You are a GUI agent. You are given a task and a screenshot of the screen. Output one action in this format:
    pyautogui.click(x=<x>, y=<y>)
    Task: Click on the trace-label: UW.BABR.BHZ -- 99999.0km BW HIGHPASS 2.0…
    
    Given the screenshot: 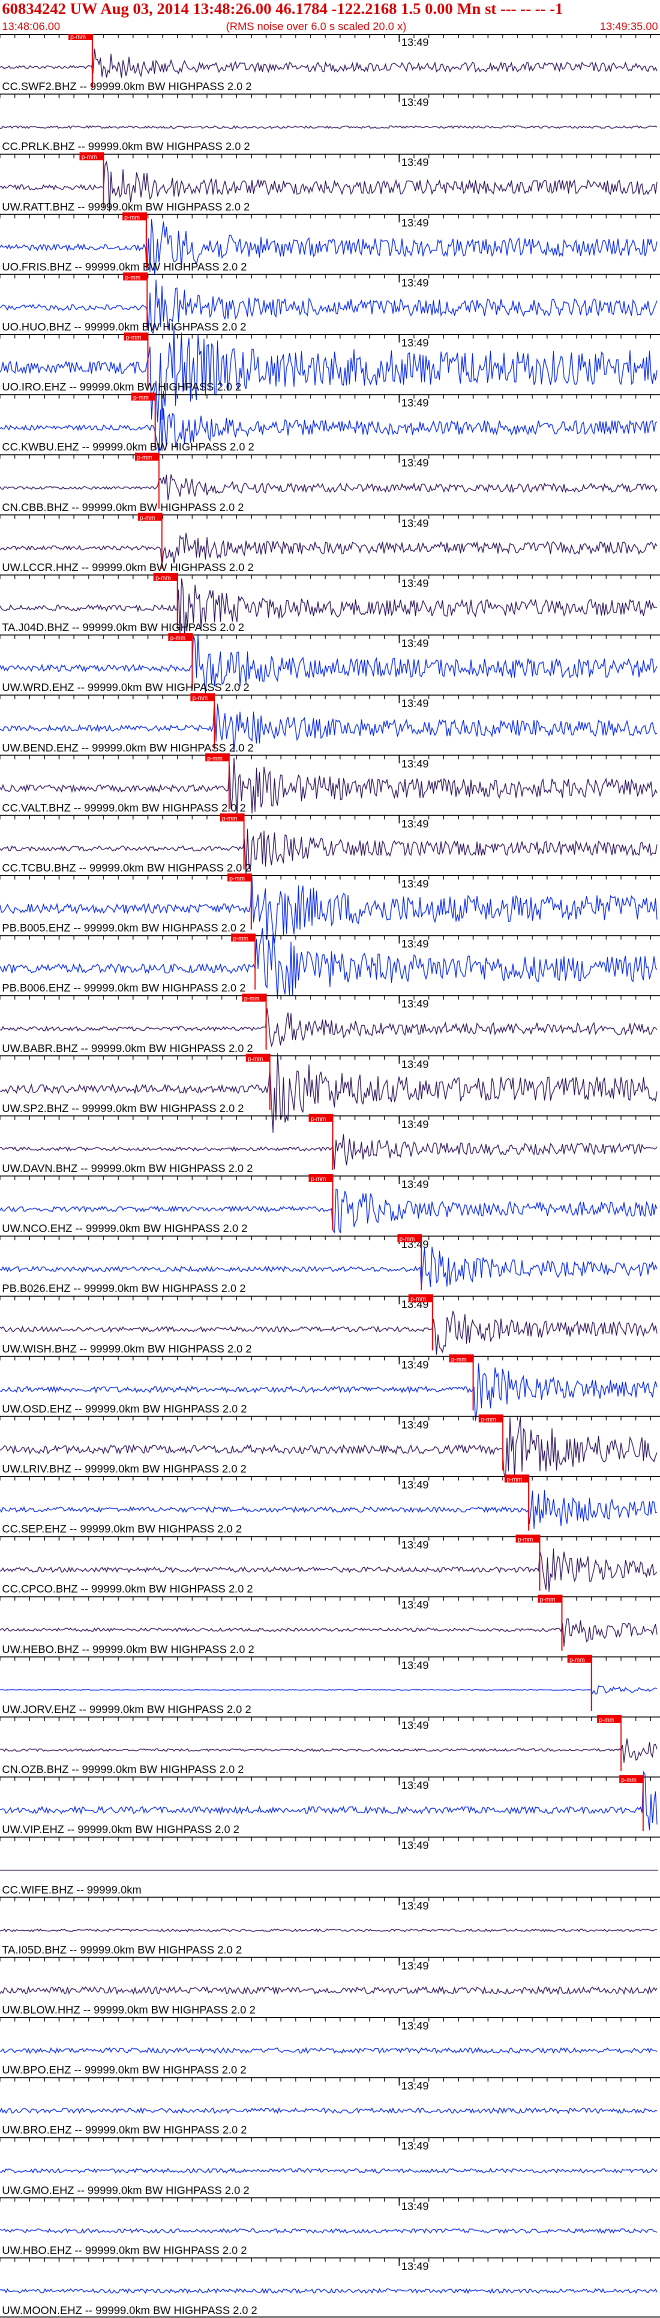 What is the action you would take?
    pyautogui.click(x=127, y=1049)
    